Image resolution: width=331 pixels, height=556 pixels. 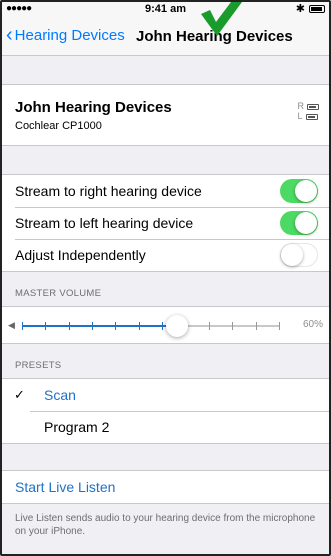 What do you see at coordinates (165, 37) in the screenshot?
I see `navigation-bar: ‹ Hearing Devices John Hearing Devices` at bounding box center [165, 37].